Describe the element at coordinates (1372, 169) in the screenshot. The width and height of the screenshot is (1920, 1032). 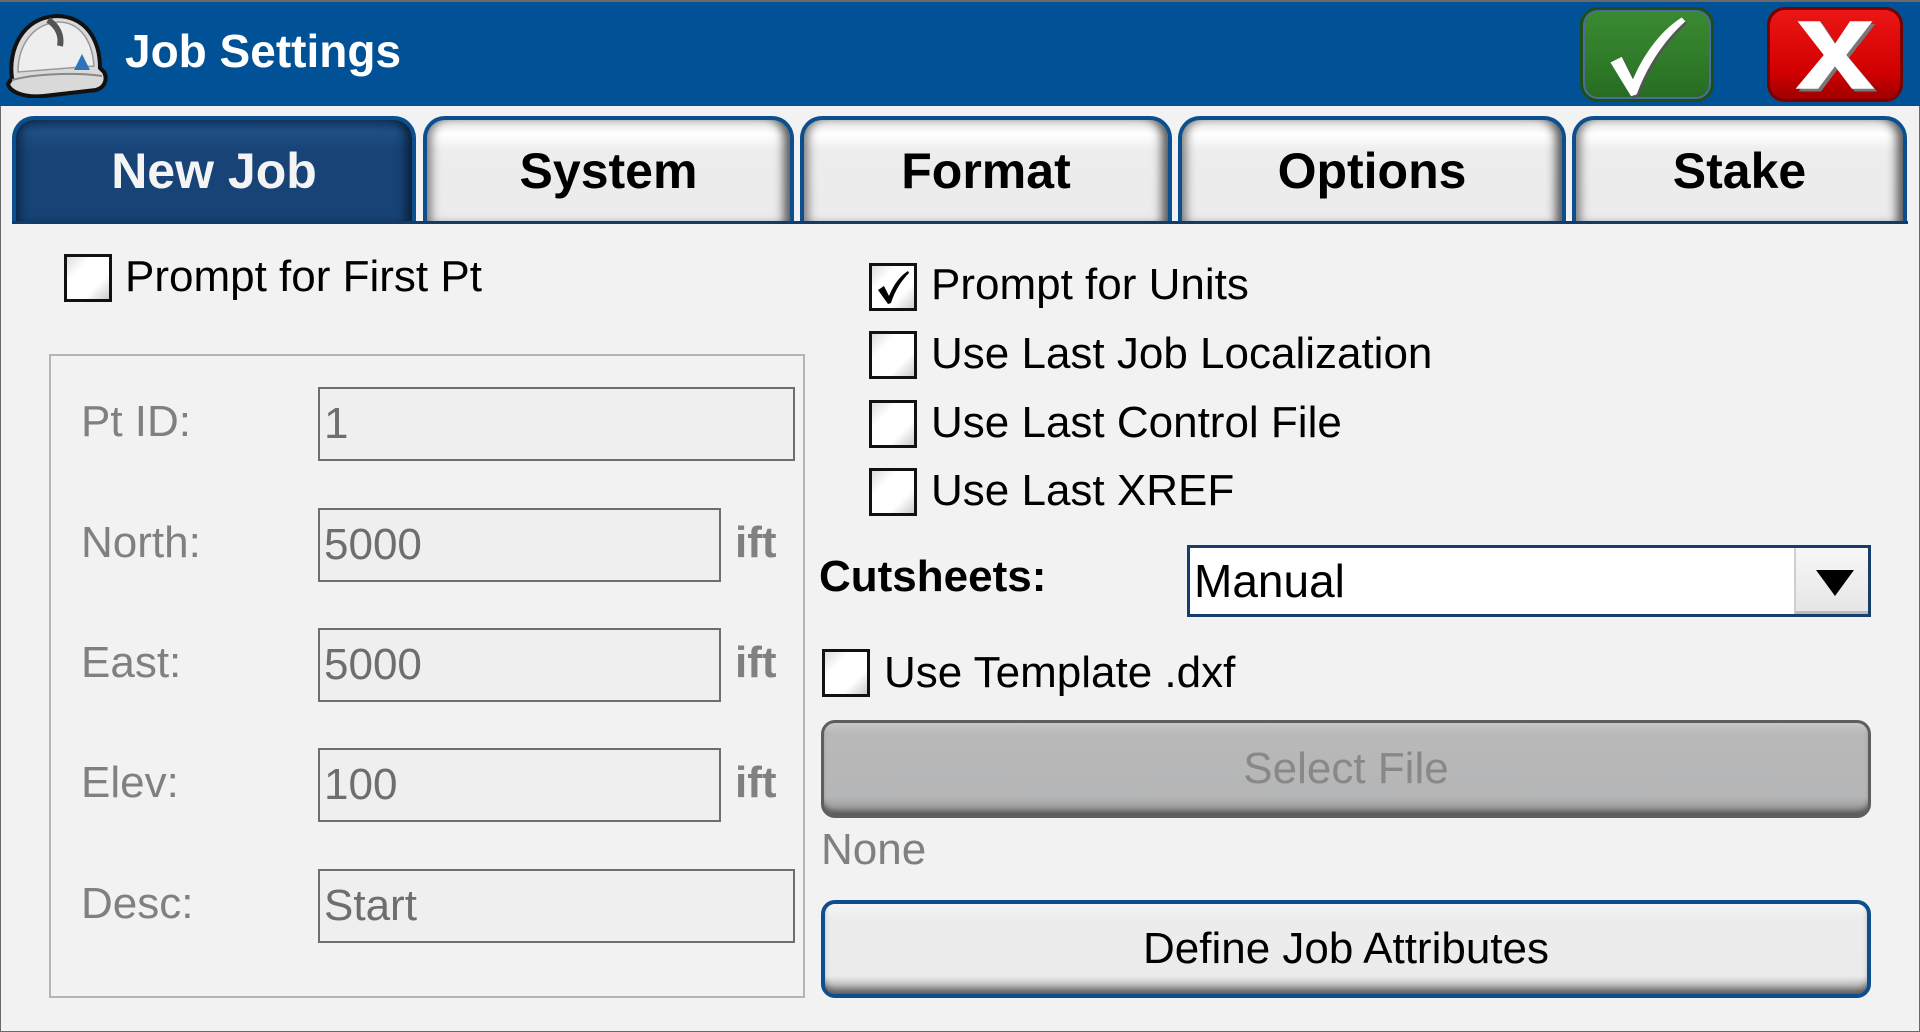
I see `tab-options: Options` at that location.